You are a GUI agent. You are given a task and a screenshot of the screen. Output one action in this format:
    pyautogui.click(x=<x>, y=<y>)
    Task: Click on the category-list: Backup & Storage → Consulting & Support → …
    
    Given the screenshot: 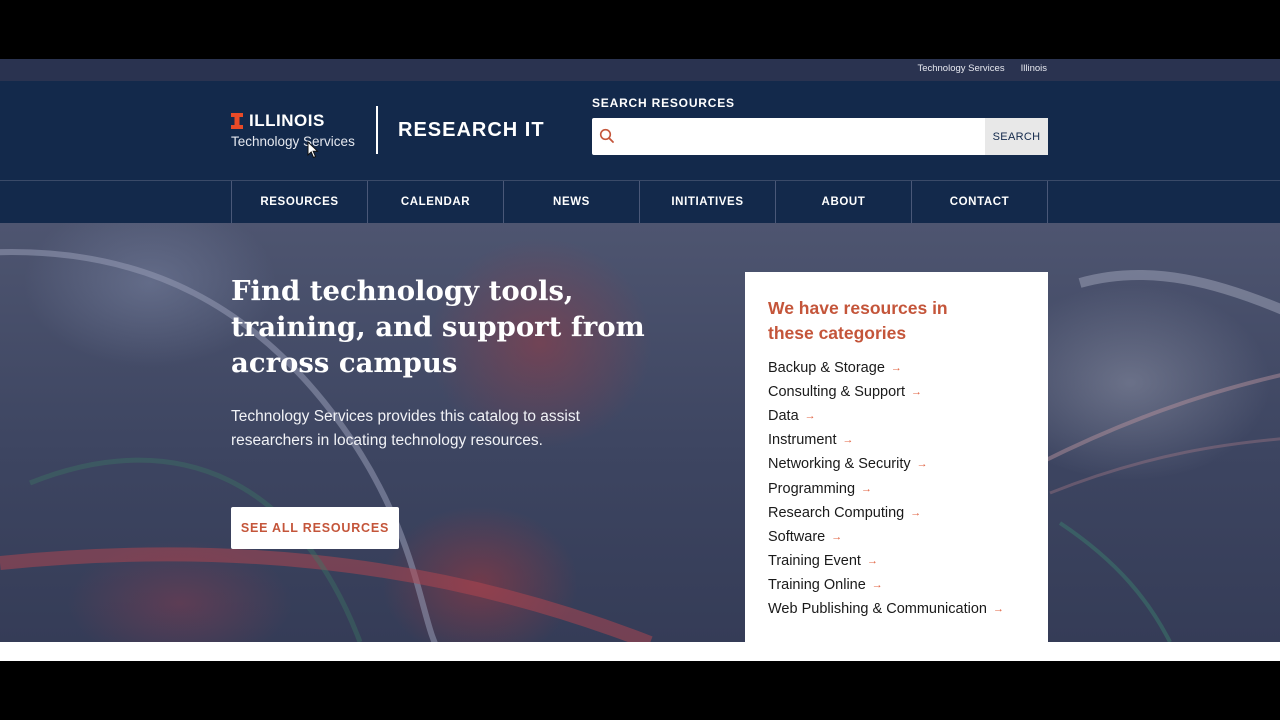 What is the action you would take?
    pyautogui.click(x=886, y=488)
    